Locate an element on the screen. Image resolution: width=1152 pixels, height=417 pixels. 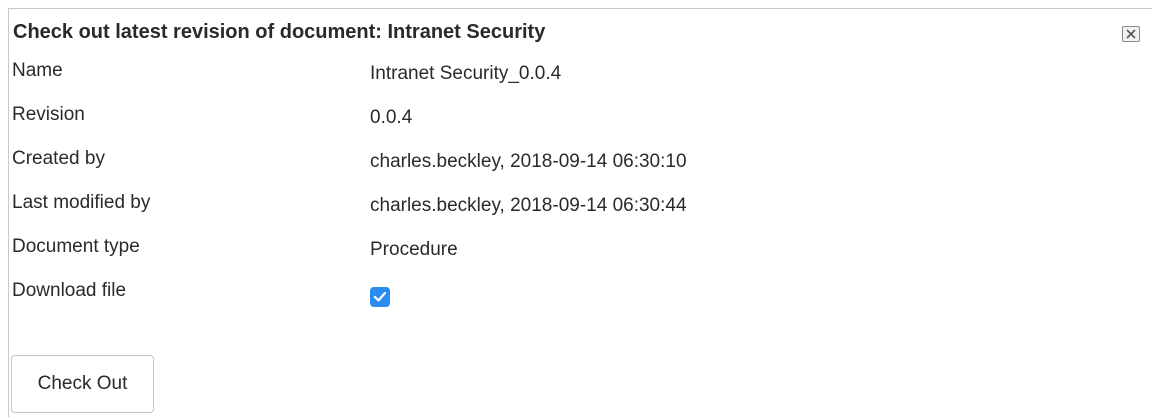
field-row-revision: Revision 0.0.4 is located at coordinates (562, 119).